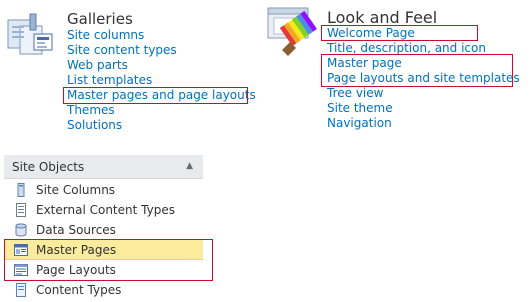  What do you see at coordinates (21, 210) in the screenshot?
I see `external-content-types-icon` at bounding box center [21, 210].